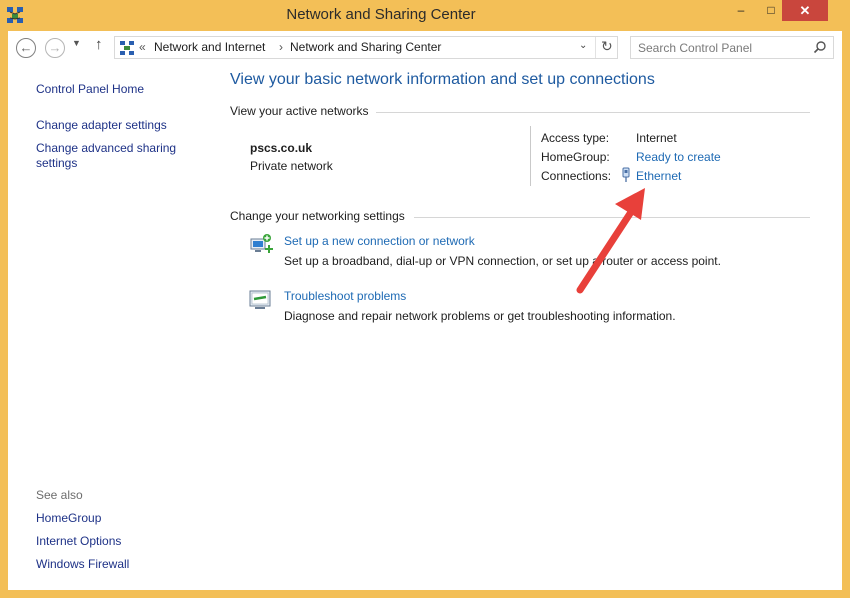 The width and height of the screenshot is (850, 598). I want to click on search-box, so click(732, 47).